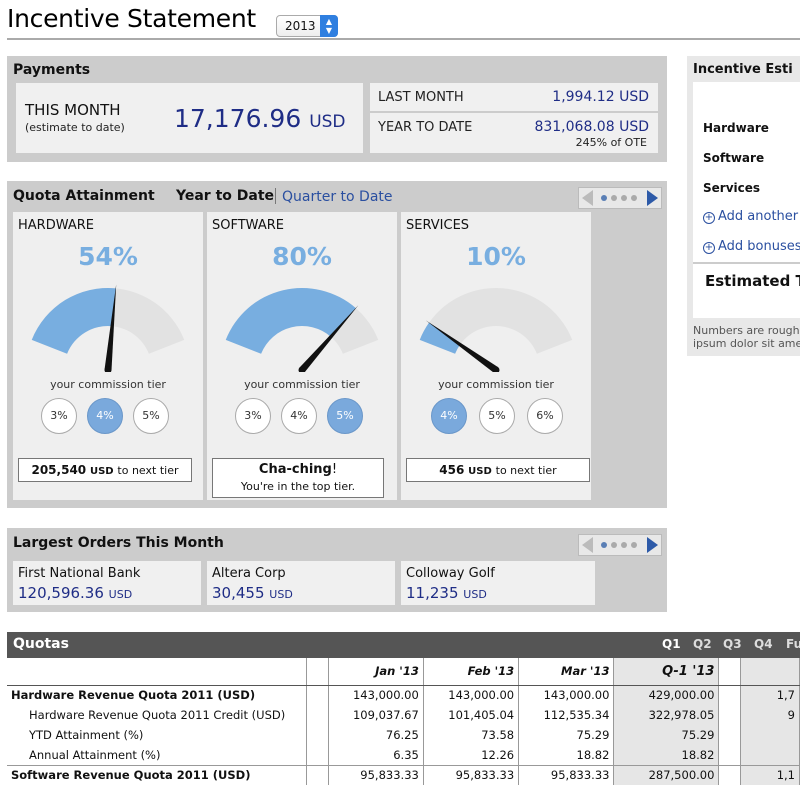  I want to click on tier-caption: your commission tier, so click(108, 384).